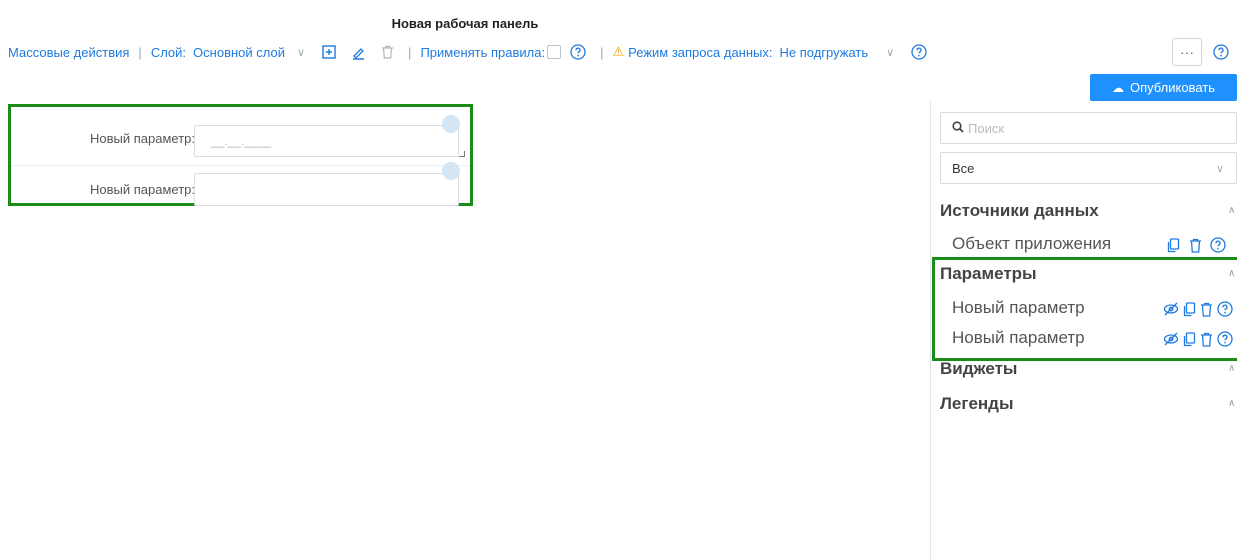  Describe the element at coordinates (1088, 168) in the screenshot. I see `filter-select: Все ∨` at that location.